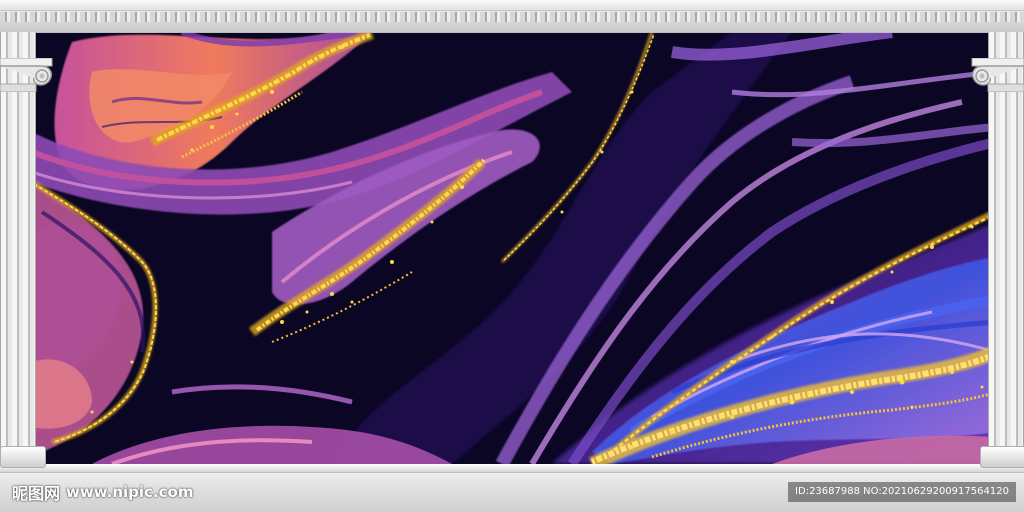 The width and height of the screenshot is (1024, 512). I want to click on sill-ledge, so click(512, 468).